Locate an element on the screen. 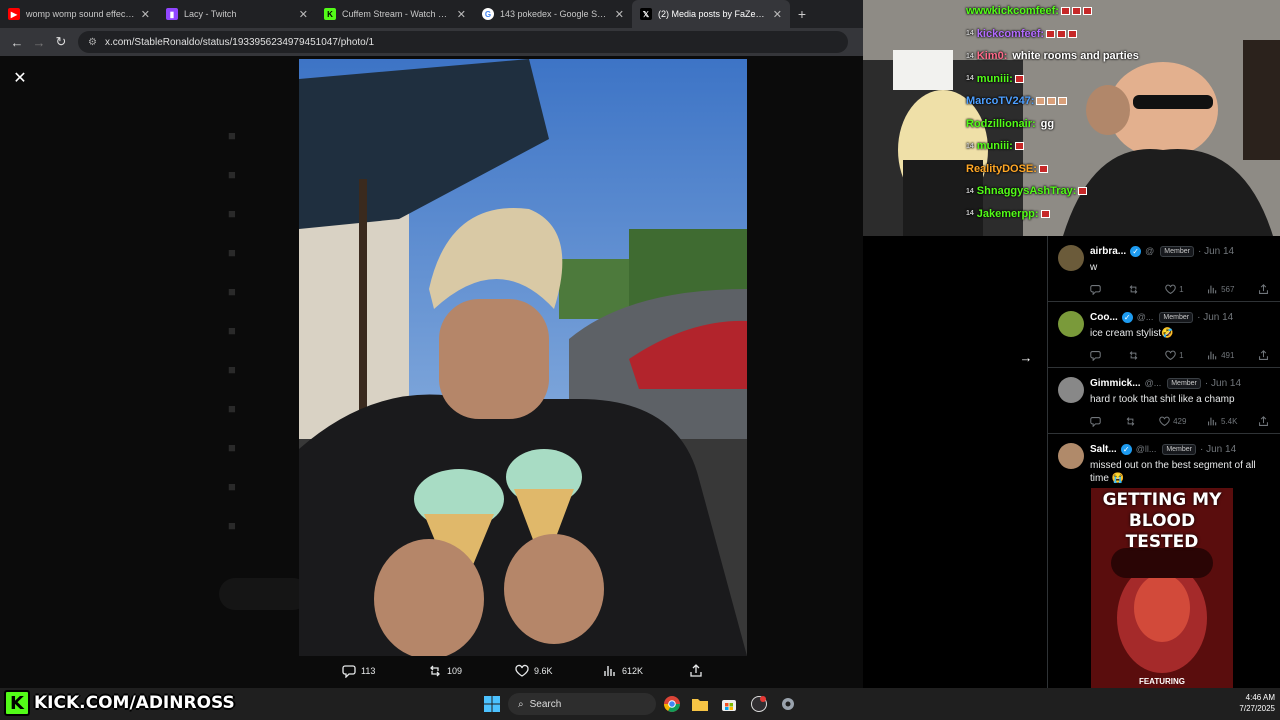 The width and height of the screenshot is (1280, 720). like-button: 9.6K is located at coordinates (534, 671).